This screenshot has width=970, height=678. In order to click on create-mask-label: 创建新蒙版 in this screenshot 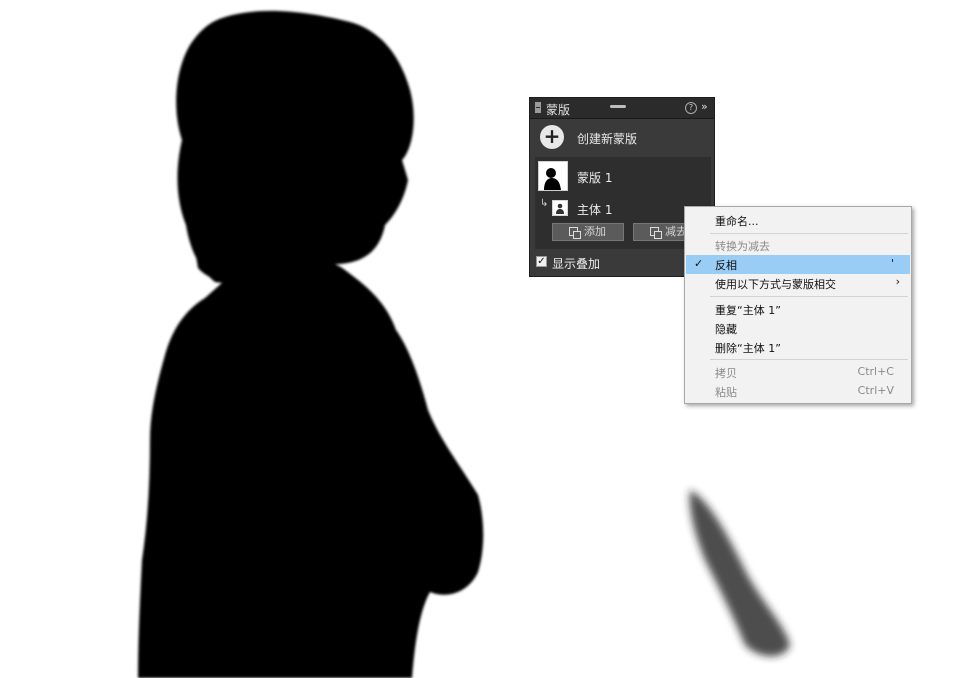, I will do `click(607, 139)`.